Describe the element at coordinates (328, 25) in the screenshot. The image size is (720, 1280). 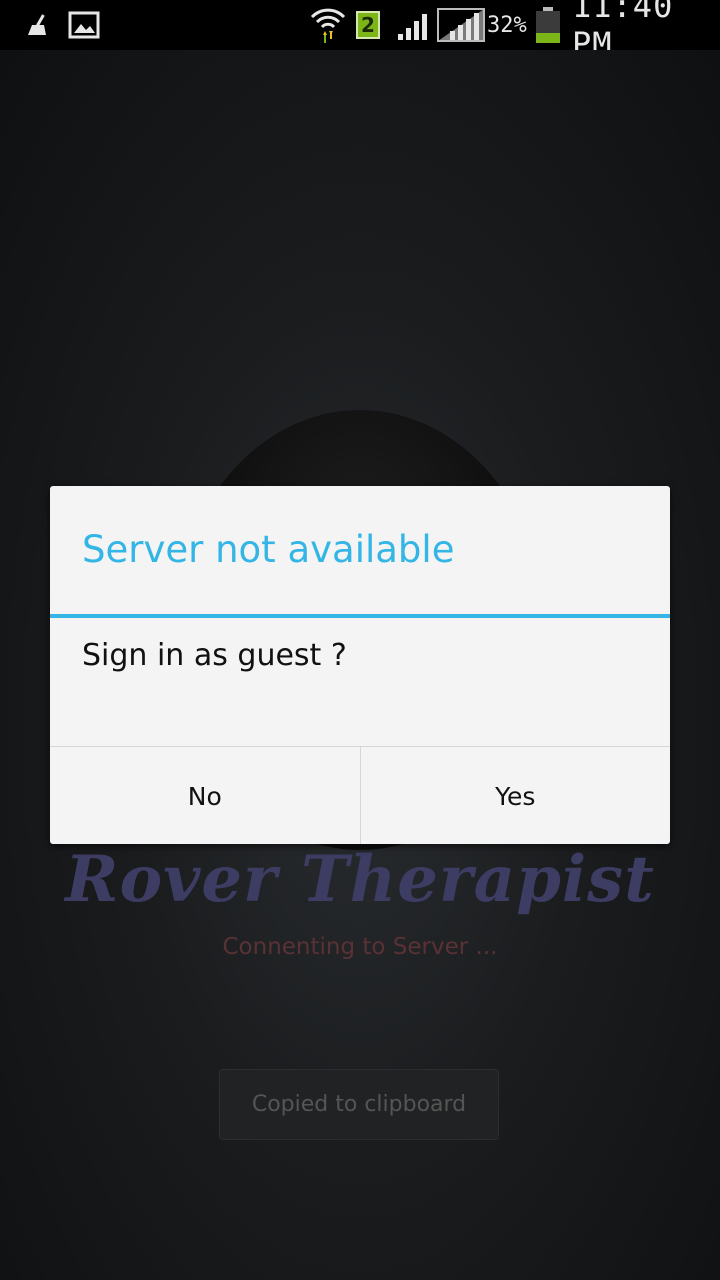
I see `wifi-icon` at that location.